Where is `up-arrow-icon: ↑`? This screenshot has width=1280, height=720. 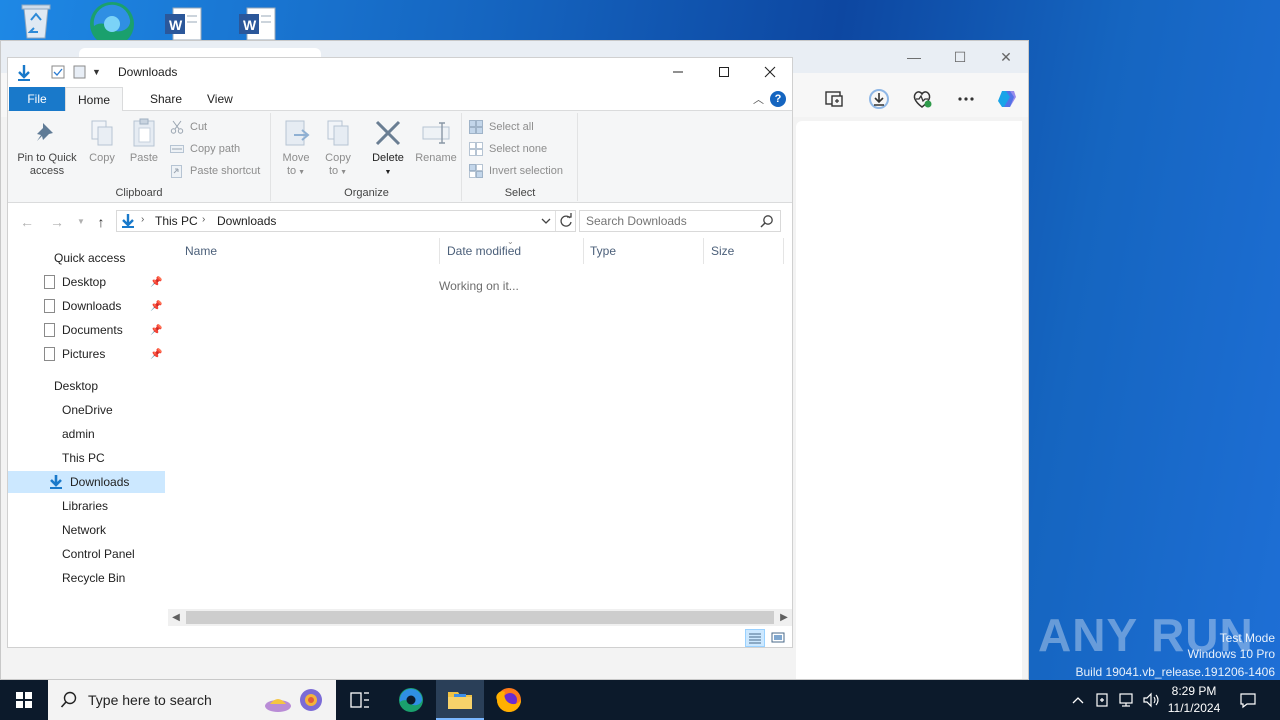
up-arrow-icon: ↑ is located at coordinates (101, 222).